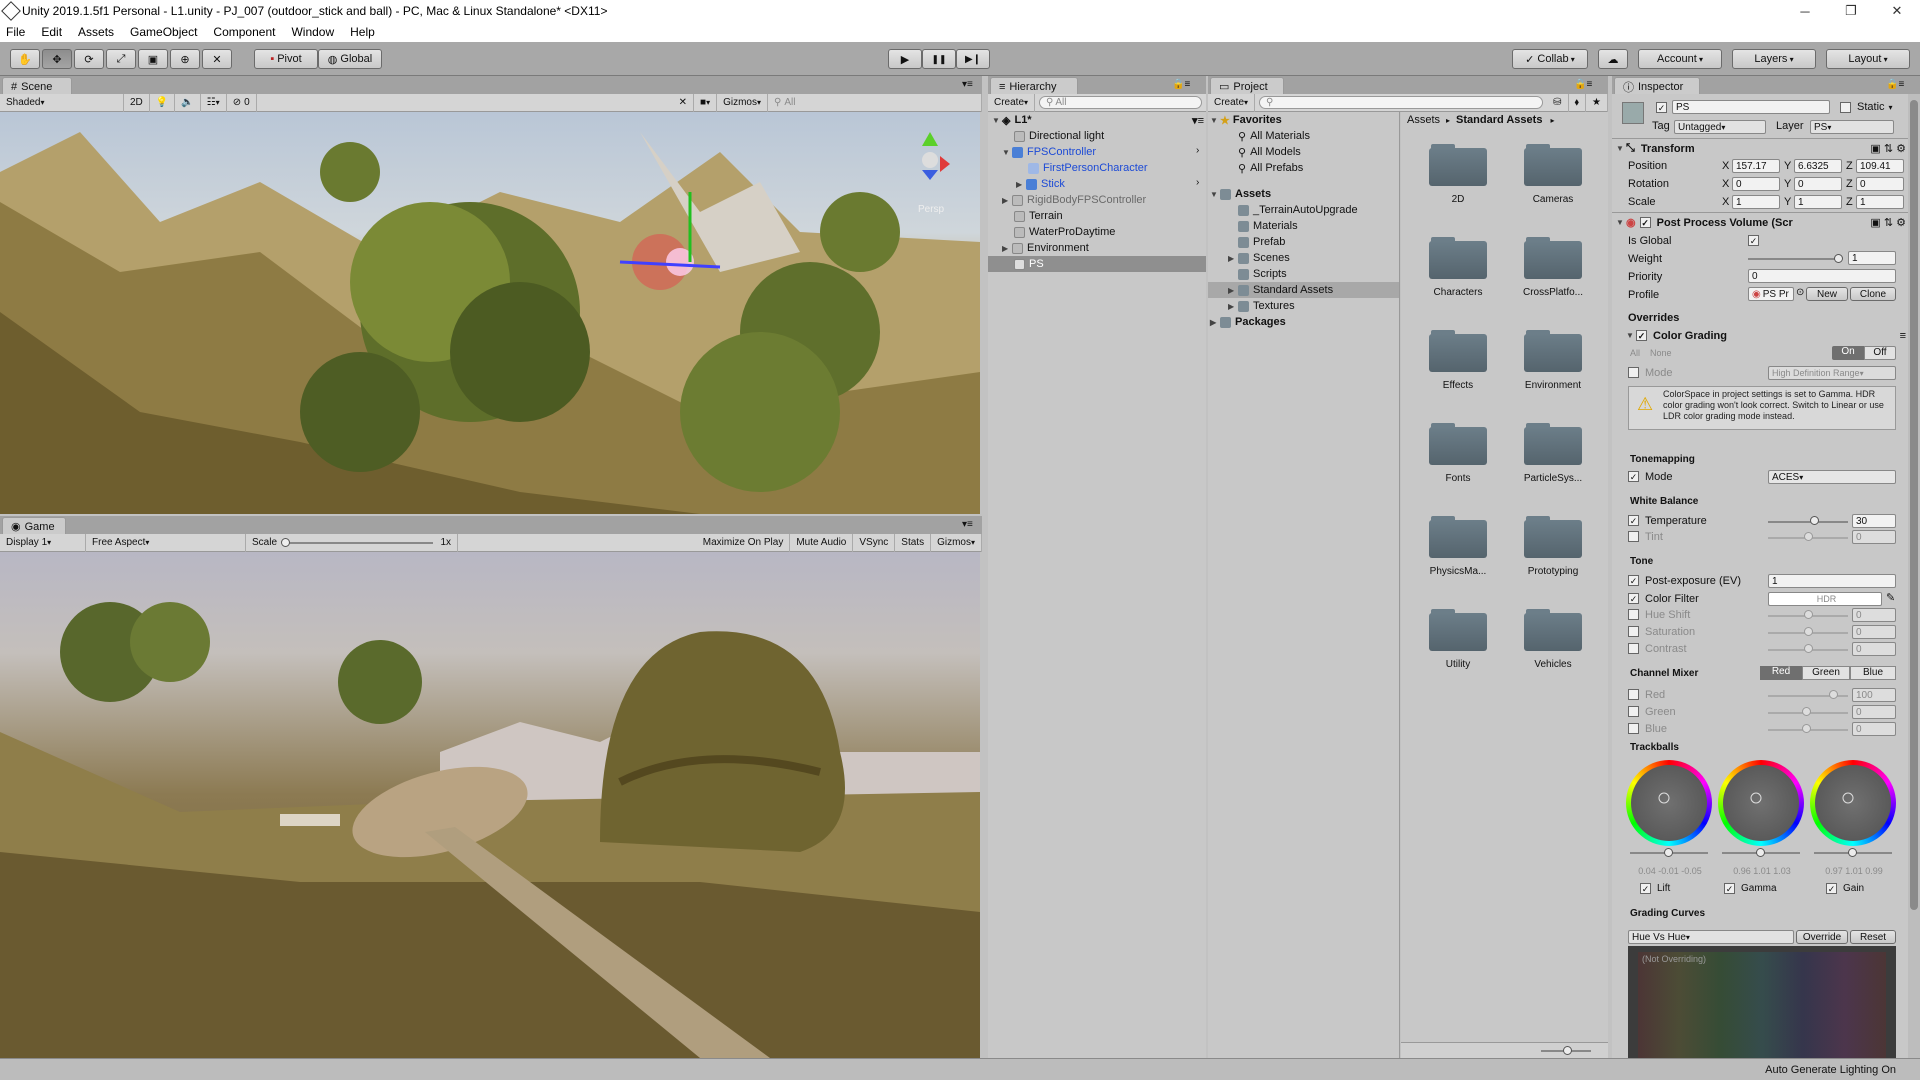  Describe the element at coordinates (1852, 852) in the screenshot. I see `gain-knob` at that location.